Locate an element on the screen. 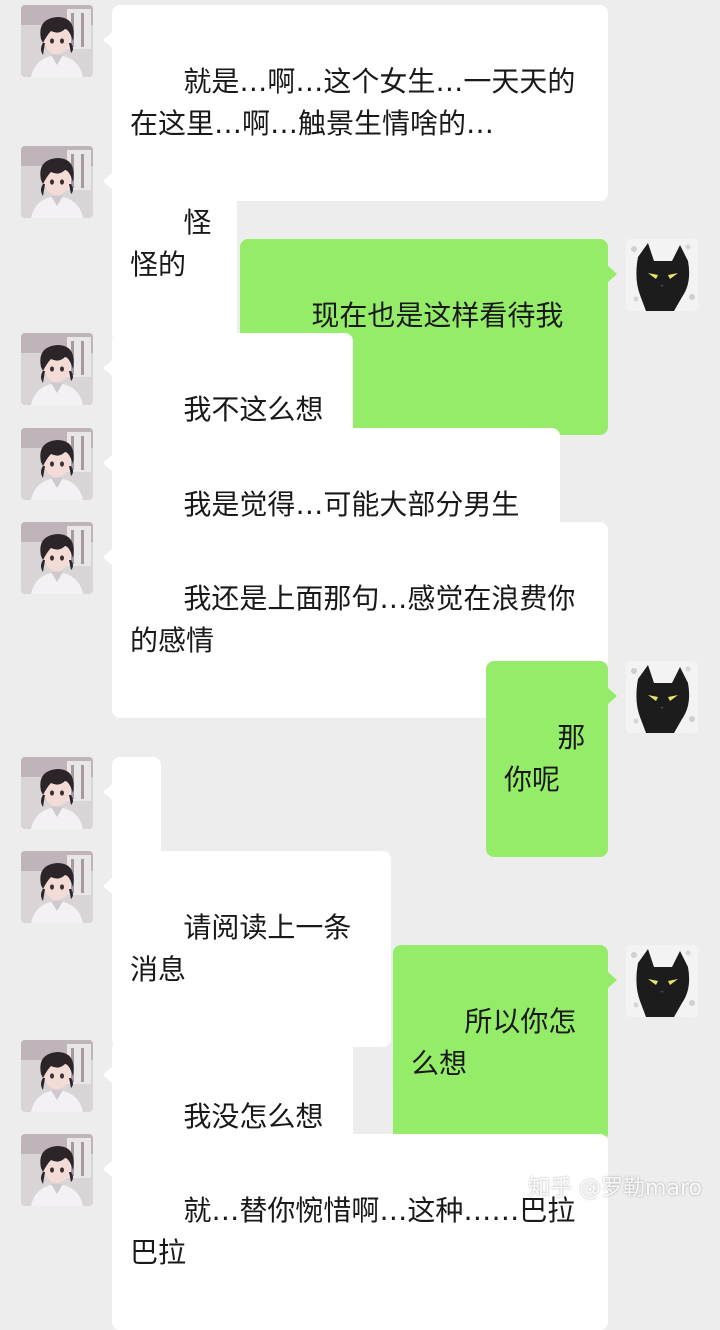 The width and height of the screenshot is (720, 1330). zhihu-watermark: 知乎 @罗勒maro is located at coordinates (615, 1188).